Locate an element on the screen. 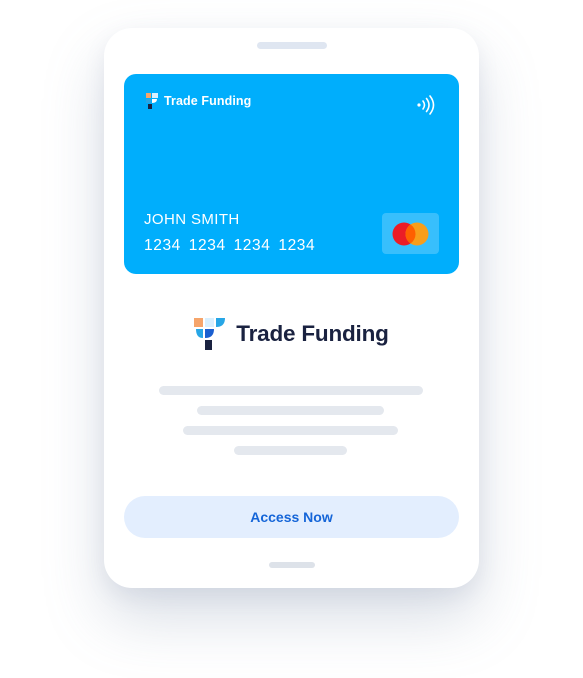 Image resolution: width=583 pixels, height=678 pixels. card-network-badge is located at coordinates (410, 233).